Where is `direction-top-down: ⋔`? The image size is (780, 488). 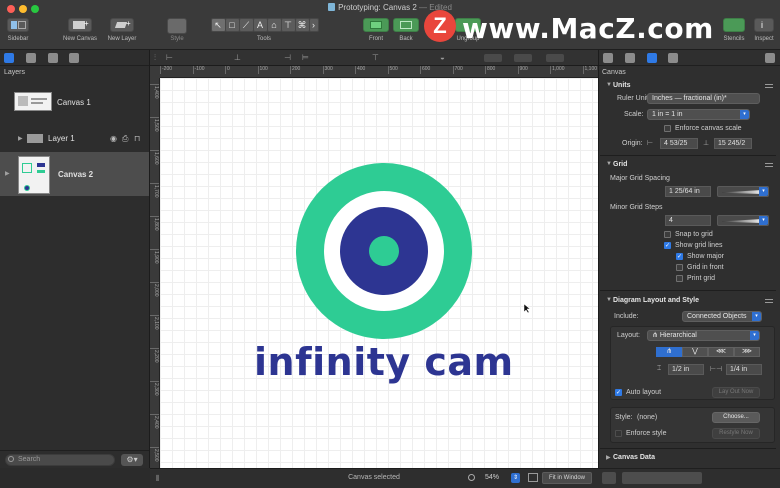
direction-top-down: ⋔ is located at coordinates (669, 352).